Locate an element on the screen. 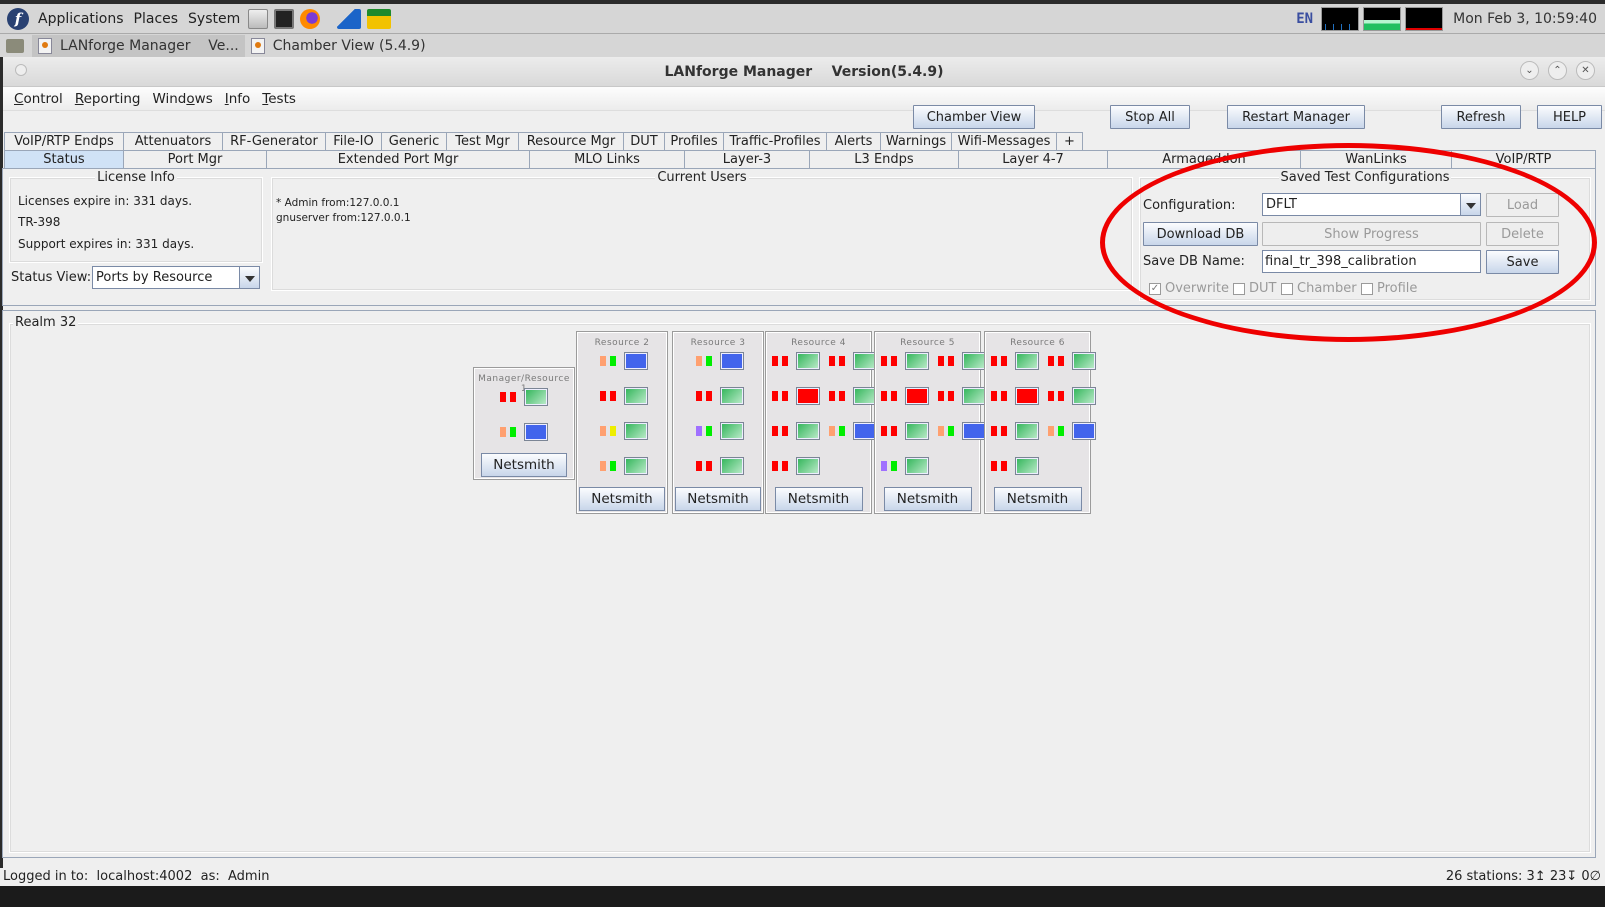 The height and width of the screenshot is (907, 1605). tab-warnings: Warnings is located at coordinates (916, 141).